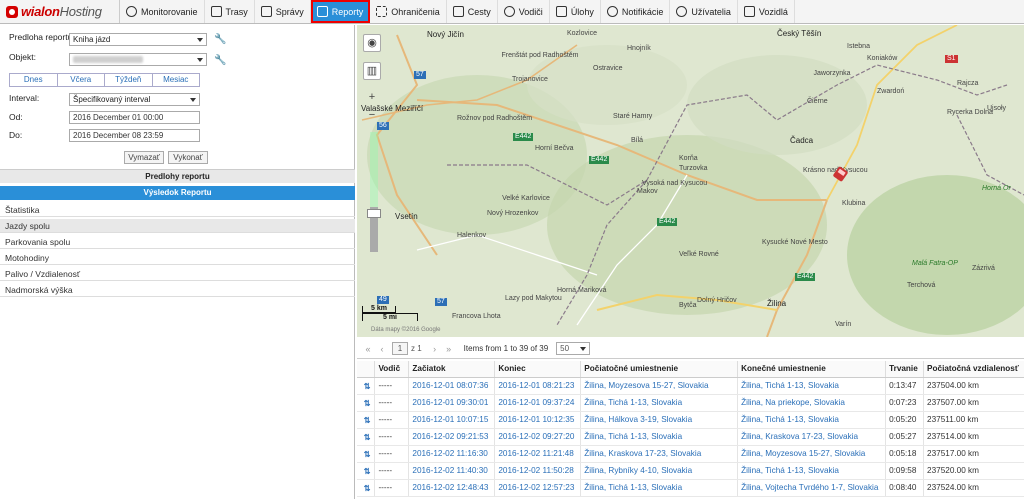 This screenshot has width=1024, height=499. I want to click on result-item-nadmorska: Nadmorská výška, so click(177, 290).